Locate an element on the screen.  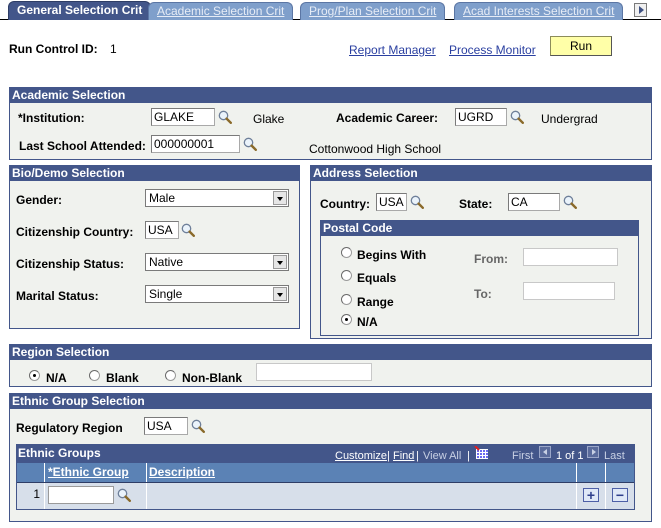
grid-view-all-link: View All is located at coordinates (442, 456).